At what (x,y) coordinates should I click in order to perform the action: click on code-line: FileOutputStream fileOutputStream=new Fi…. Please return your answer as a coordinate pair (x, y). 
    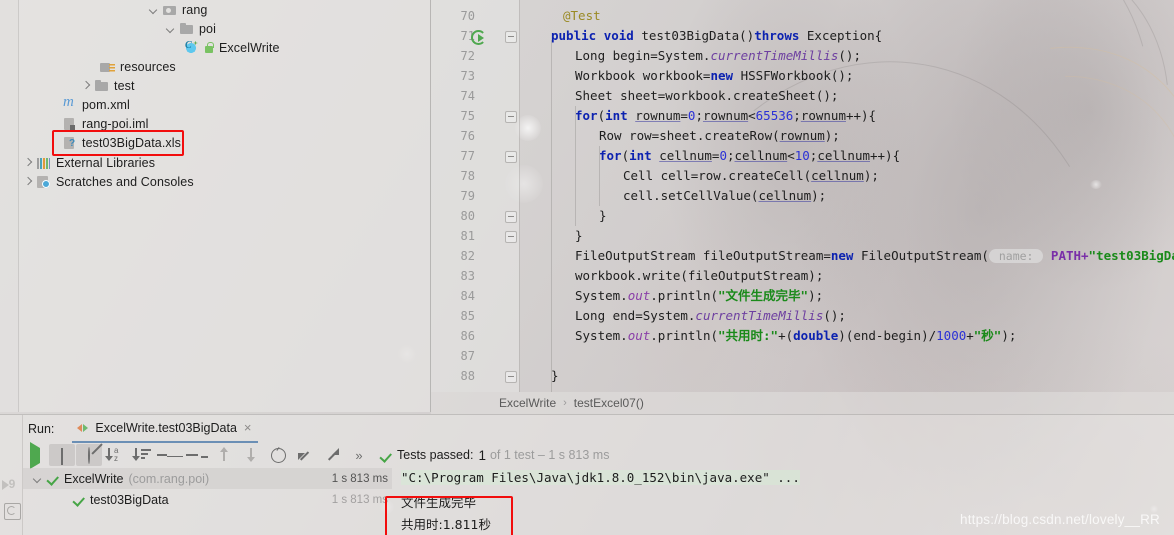
    Looking at the image, I should click on (874, 256).